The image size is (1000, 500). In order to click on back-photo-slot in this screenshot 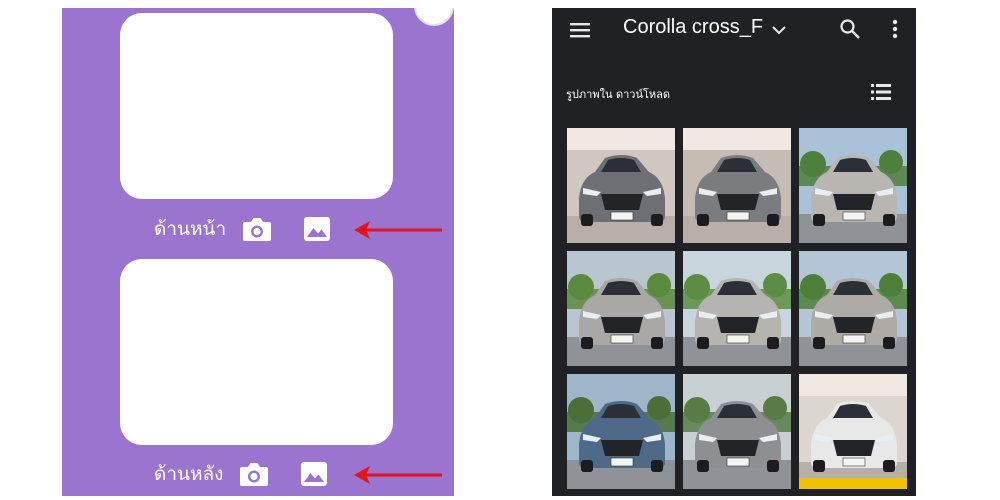, I will do `click(256, 352)`.